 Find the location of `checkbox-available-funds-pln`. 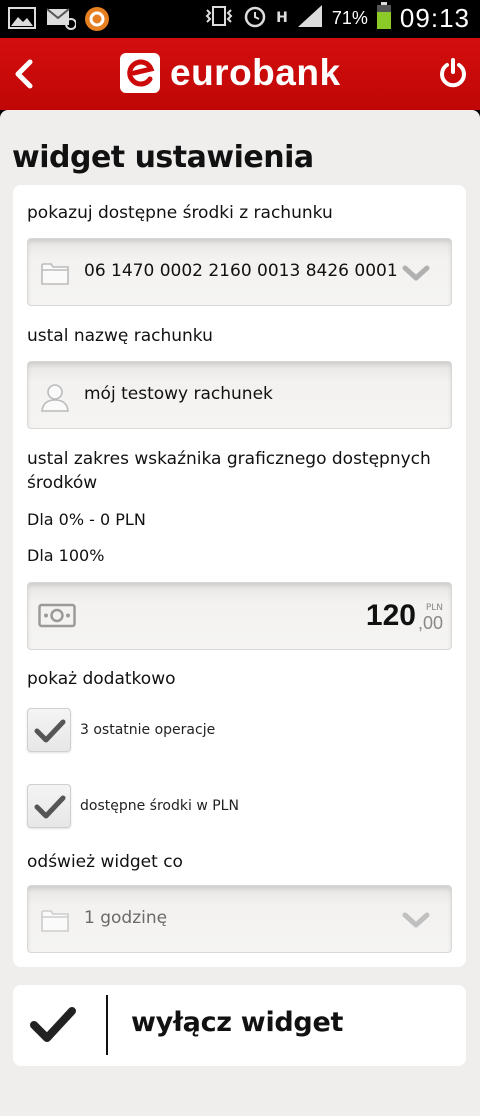

checkbox-available-funds-pln is located at coordinates (49, 806).